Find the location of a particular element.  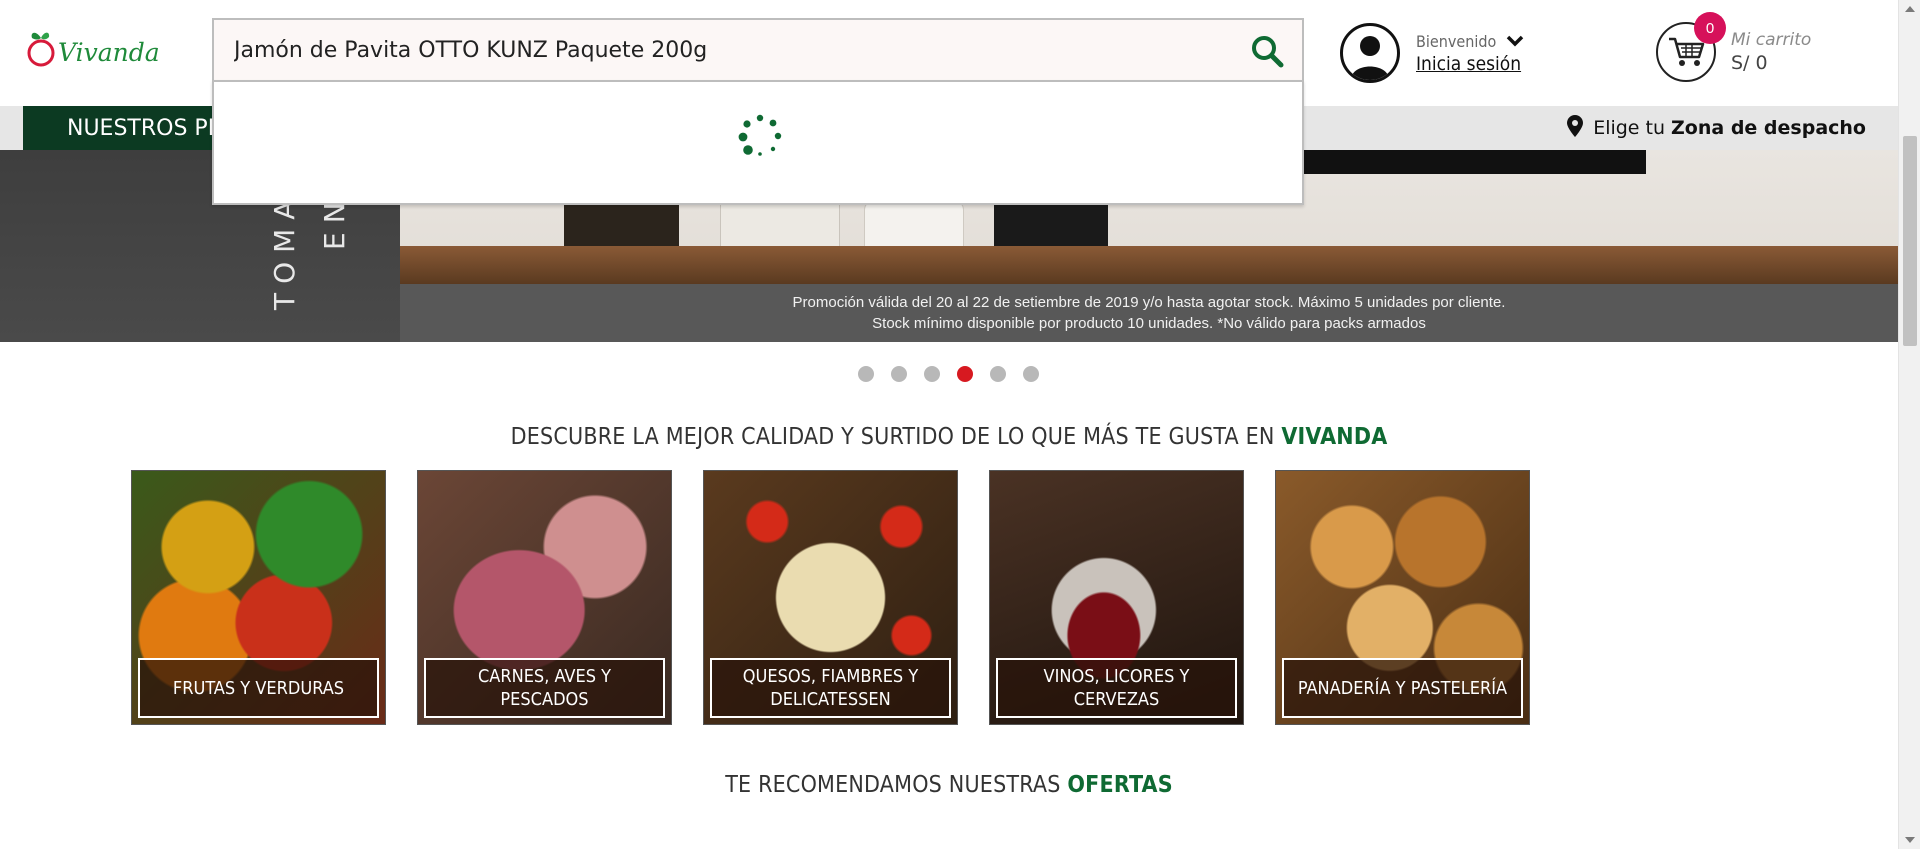

logo-text: Vivanda is located at coordinates (109, 52).